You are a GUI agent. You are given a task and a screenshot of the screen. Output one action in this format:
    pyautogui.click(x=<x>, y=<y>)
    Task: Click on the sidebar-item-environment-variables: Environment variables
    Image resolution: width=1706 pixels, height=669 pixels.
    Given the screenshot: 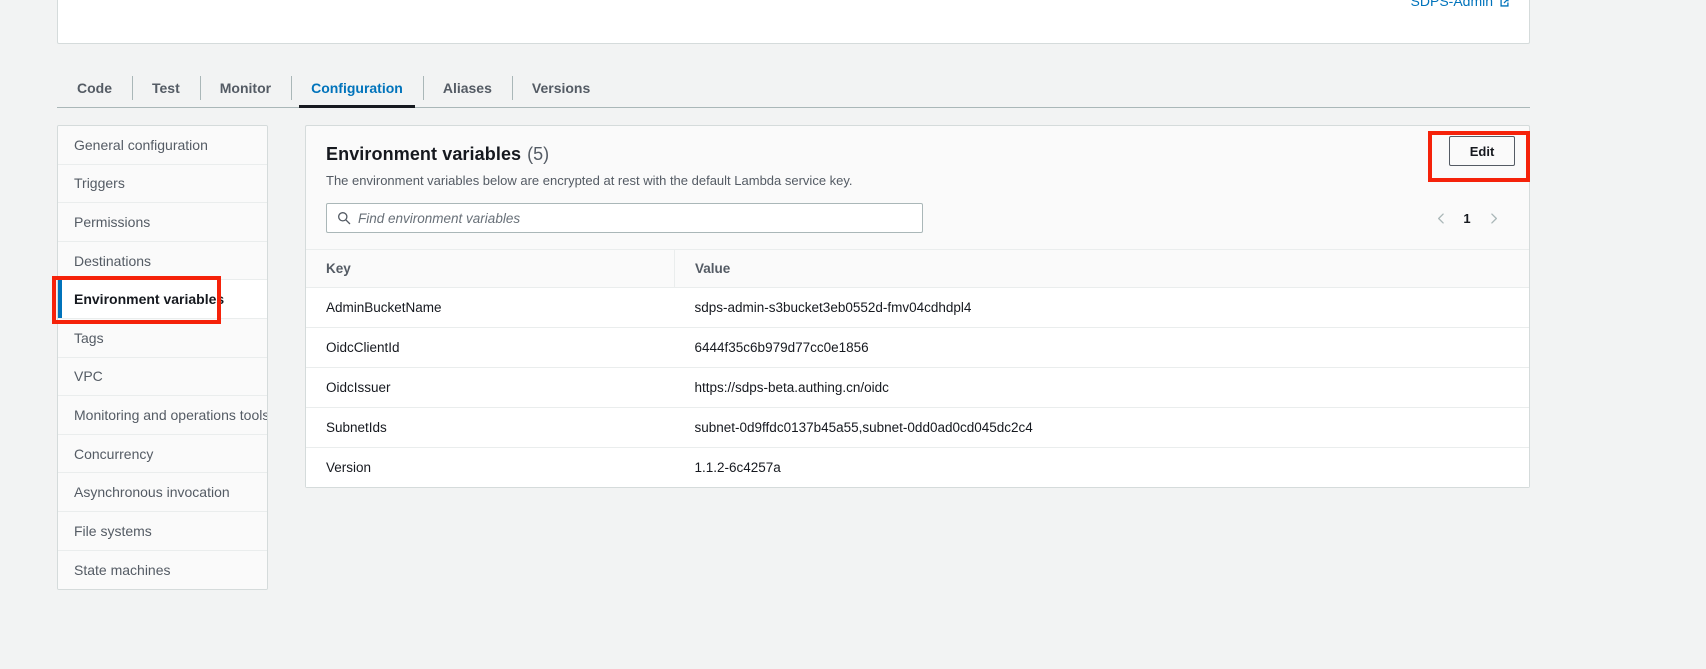 What is the action you would take?
    pyautogui.click(x=162, y=299)
    